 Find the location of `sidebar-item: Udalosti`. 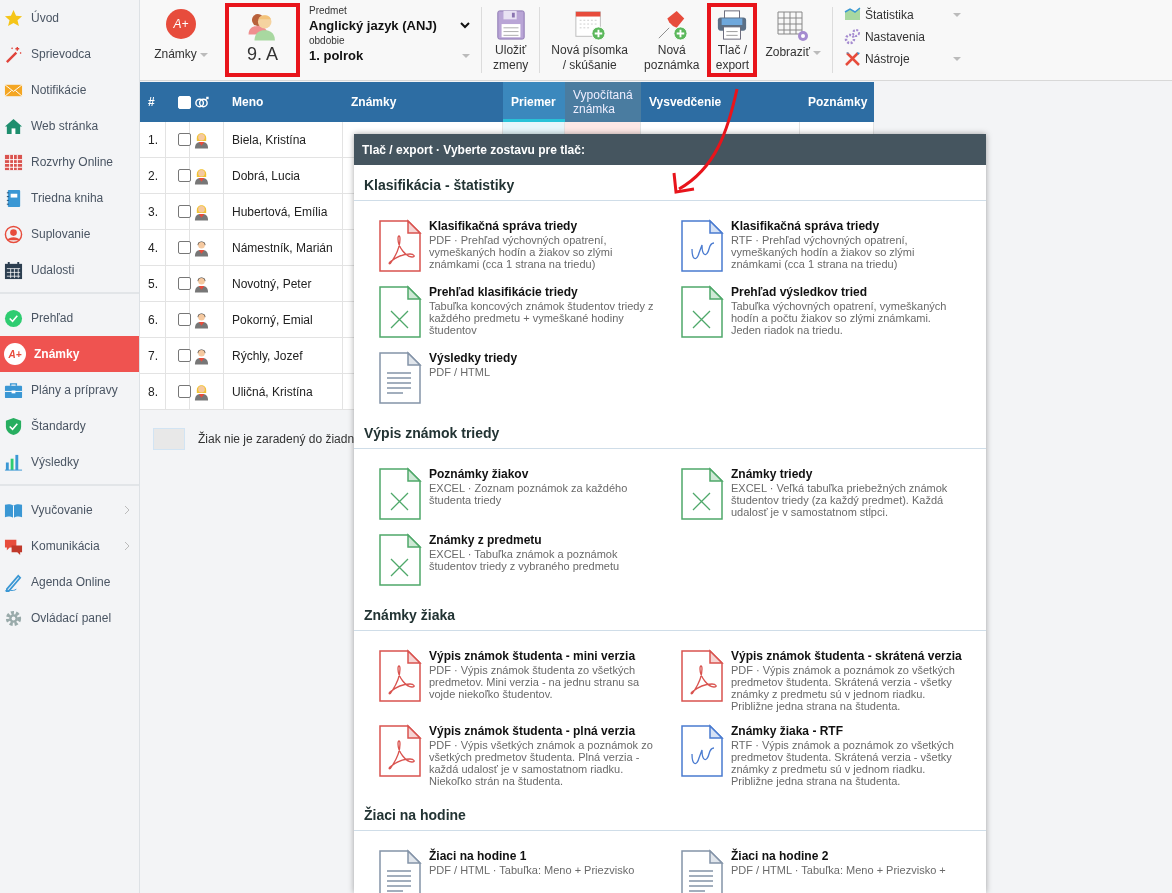

sidebar-item: Udalosti is located at coordinates (69, 270).